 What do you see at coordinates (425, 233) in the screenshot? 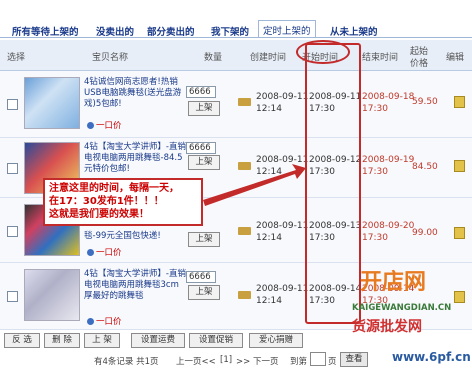
I see `start-price: 99.00` at bounding box center [425, 233].